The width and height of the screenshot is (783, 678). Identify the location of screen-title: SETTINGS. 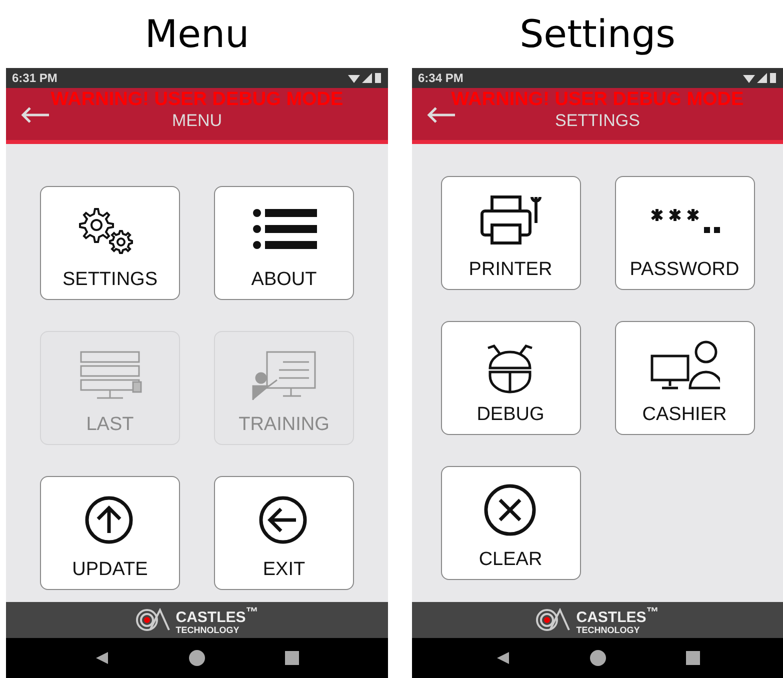
(597, 121).